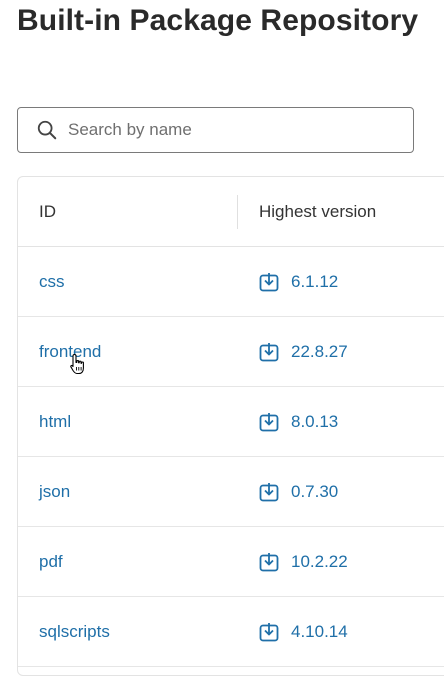 The width and height of the screenshot is (444, 676). Describe the element at coordinates (54, 491) in the screenshot. I see `package-id-link: json` at that location.